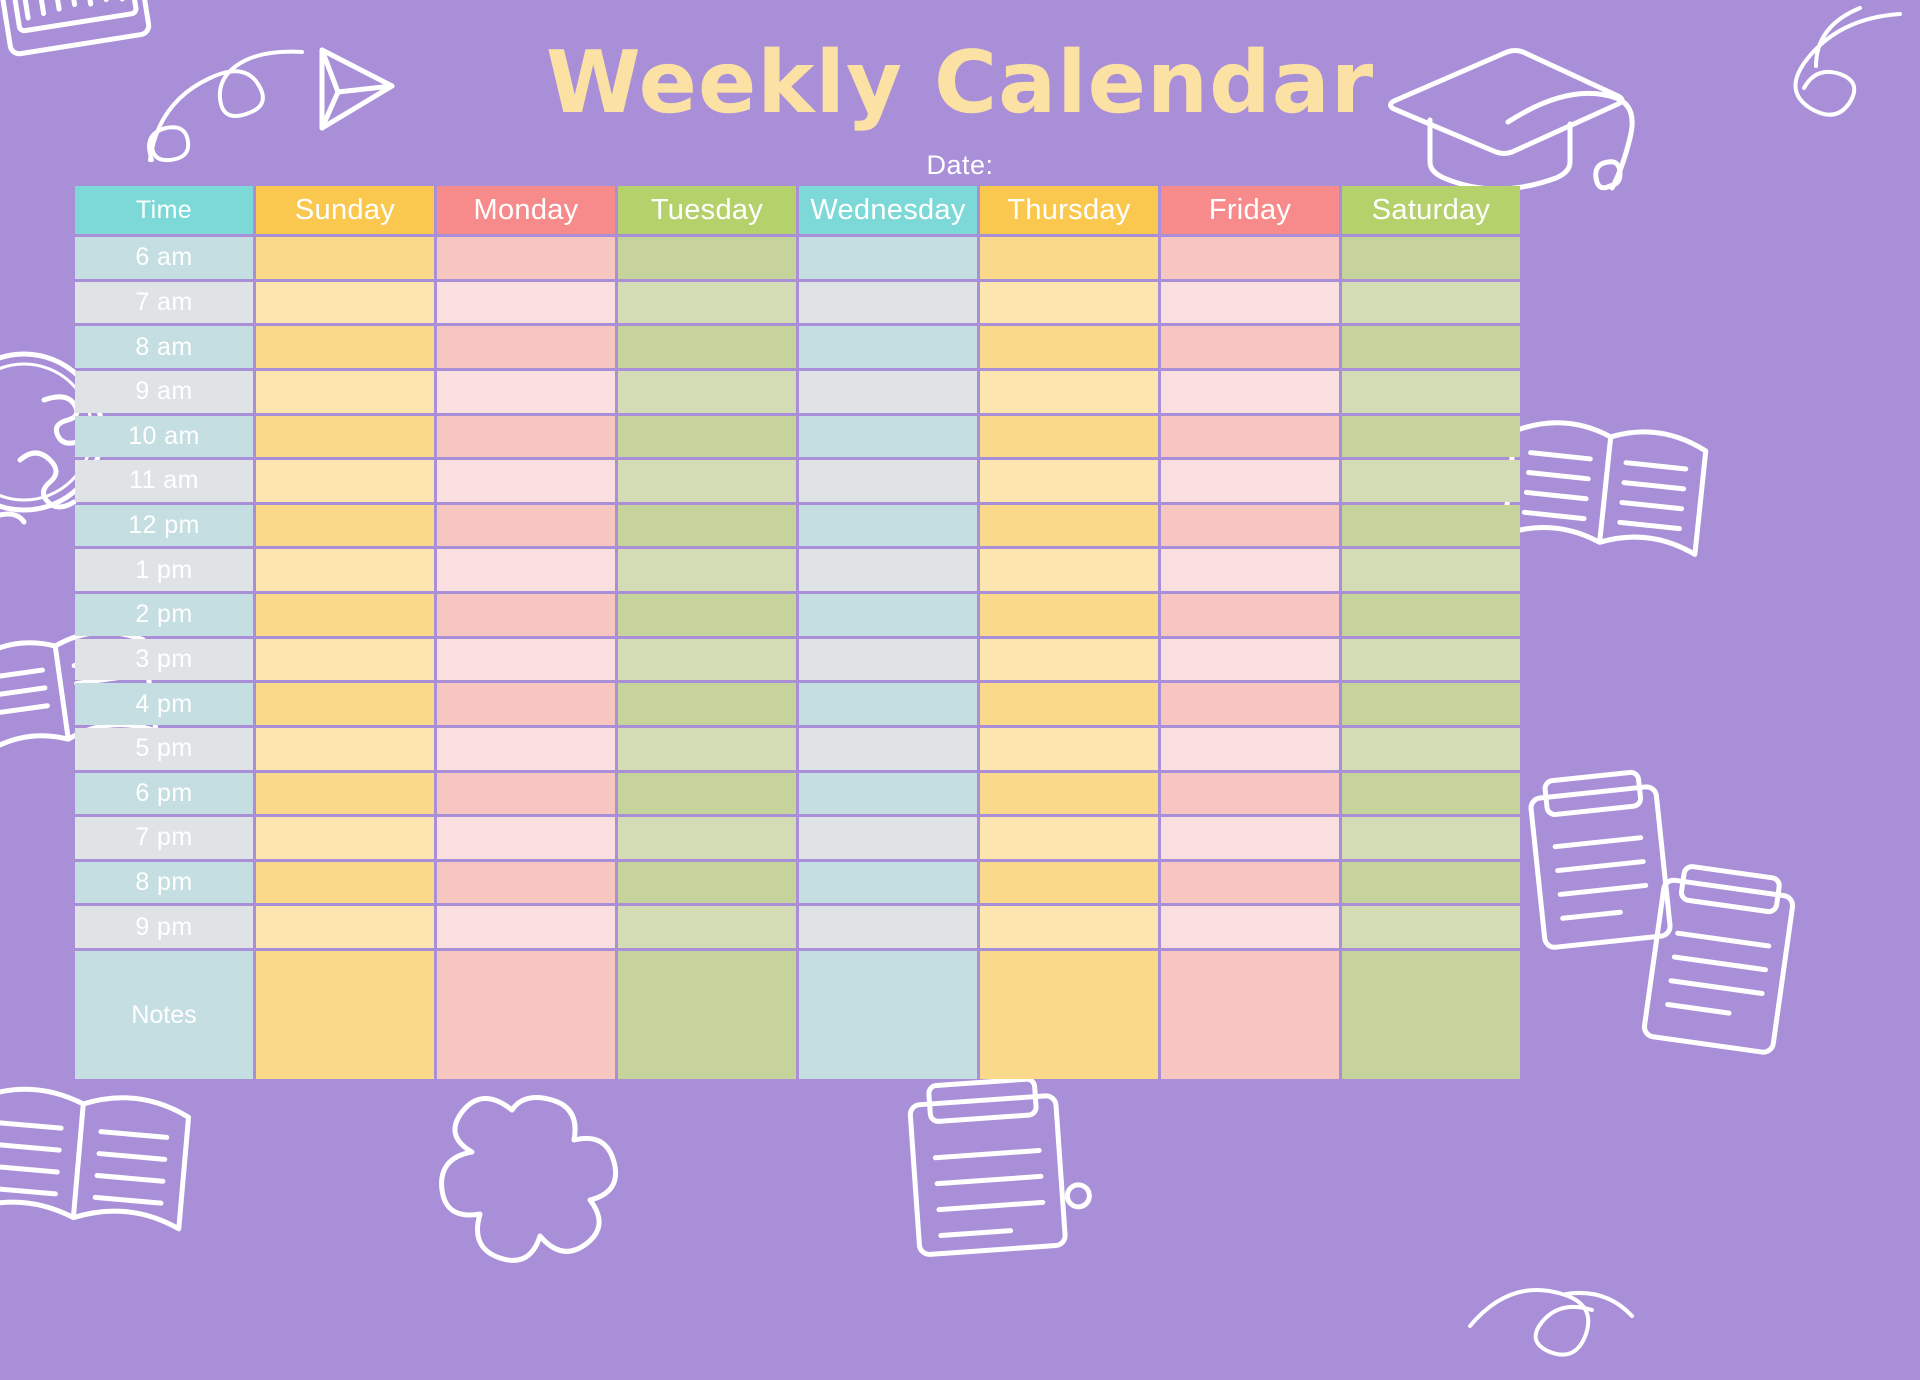 The image size is (1920, 1380). Describe the element at coordinates (1431, 927) in the screenshot. I see `slot-saturday-9pm` at that location.